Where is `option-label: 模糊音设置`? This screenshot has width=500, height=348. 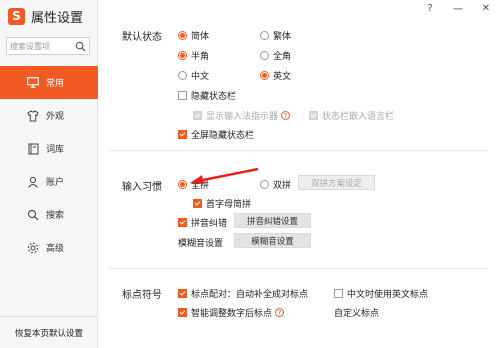 option-label: 模糊音设置 is located at coordinates (201, 244).